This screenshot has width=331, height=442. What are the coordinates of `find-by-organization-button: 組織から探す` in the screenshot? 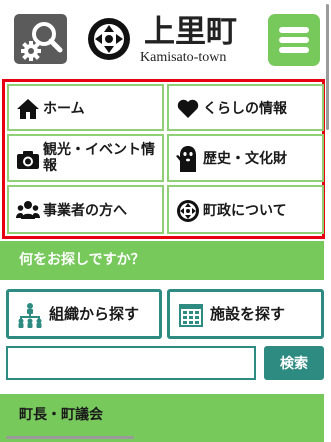 It's located at (84, 314).